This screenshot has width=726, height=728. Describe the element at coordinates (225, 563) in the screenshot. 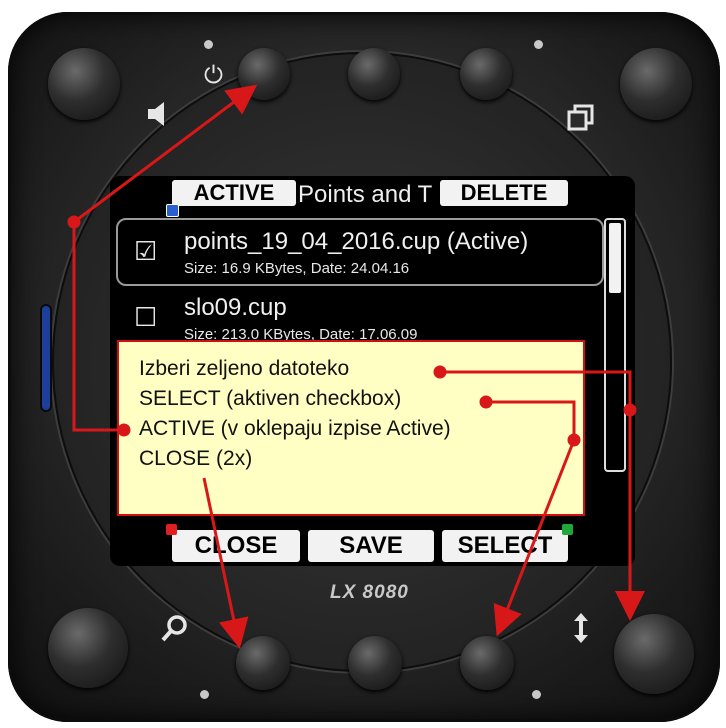

I see `arrow-close` at that location.